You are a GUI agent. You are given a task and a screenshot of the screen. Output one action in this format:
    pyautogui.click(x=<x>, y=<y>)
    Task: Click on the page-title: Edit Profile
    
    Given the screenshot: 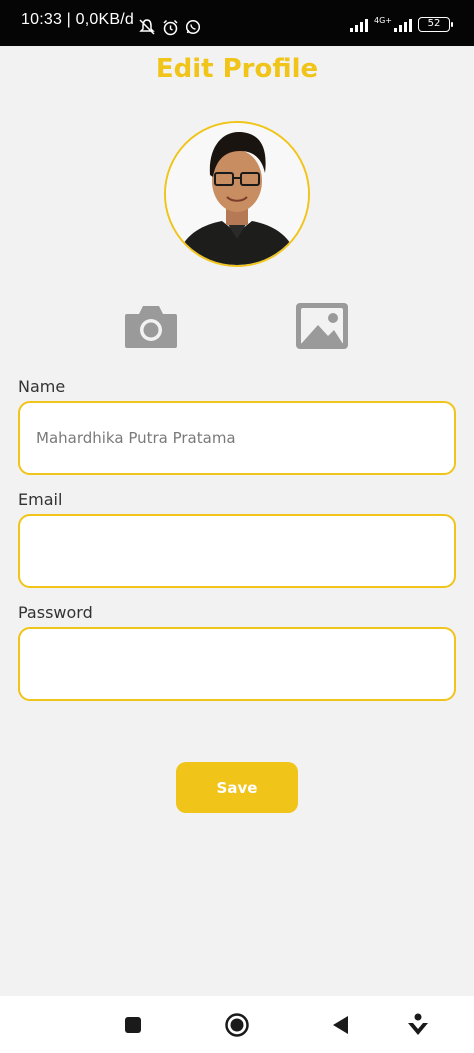 What is the action you would take?
    pyautogui.click(x=237, y=69)
    